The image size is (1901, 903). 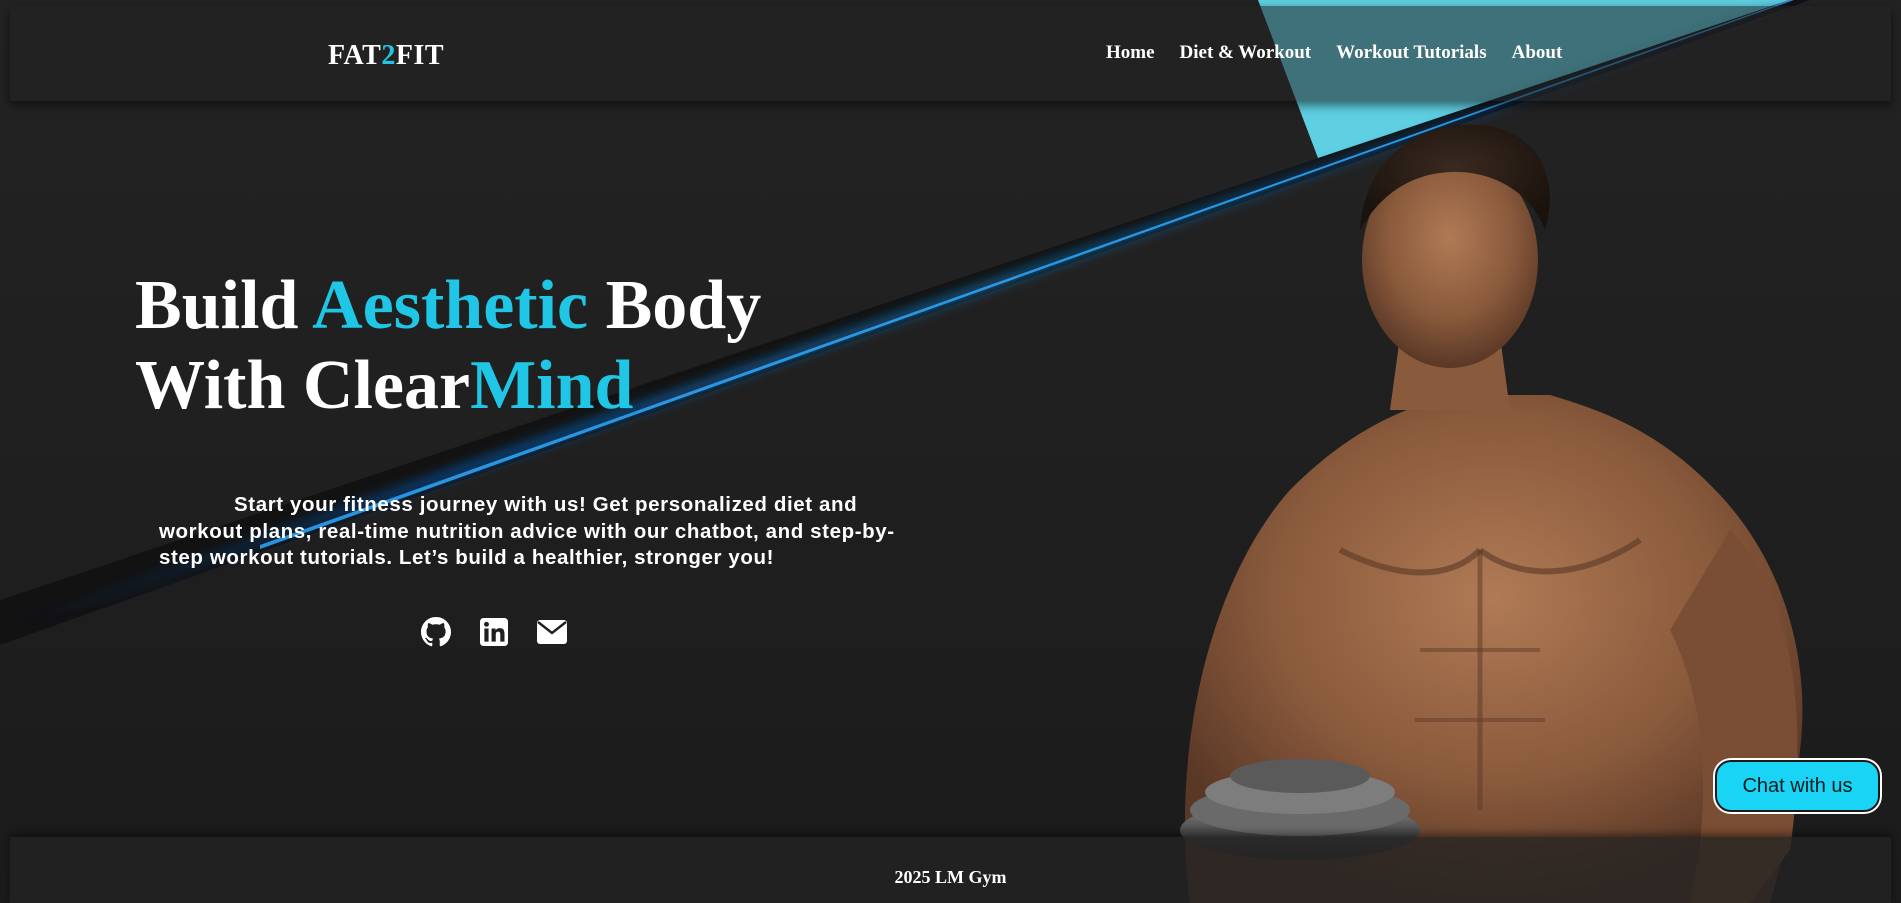 I want to click on headline-build: Build, so click(x=224, y=305).